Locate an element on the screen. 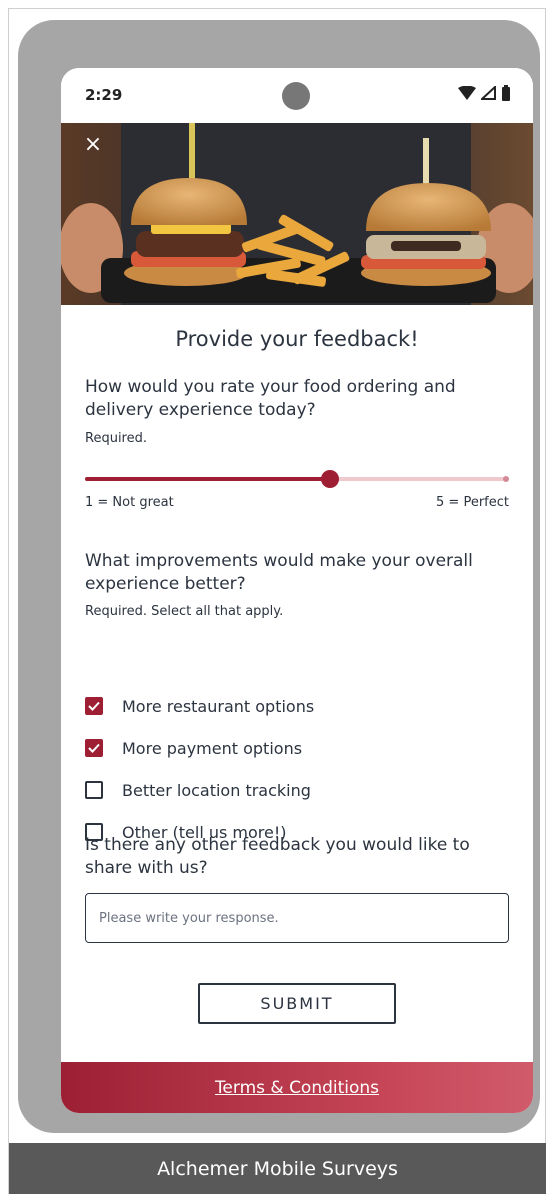 The image size is (546, 1194). rating-slider is located at coordinates (297, 479).